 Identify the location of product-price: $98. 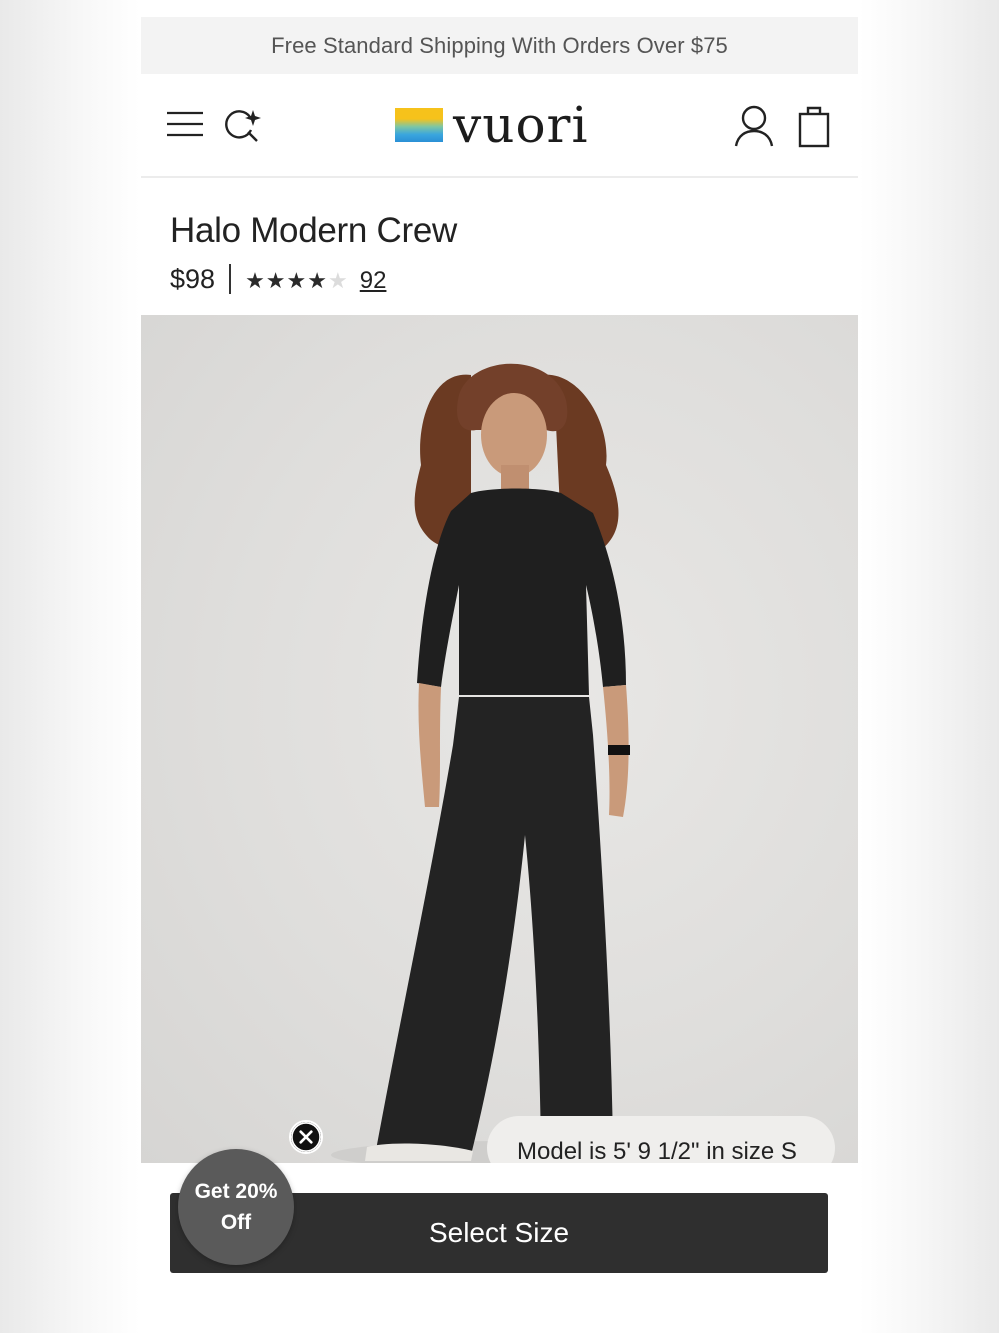
(193, 278).